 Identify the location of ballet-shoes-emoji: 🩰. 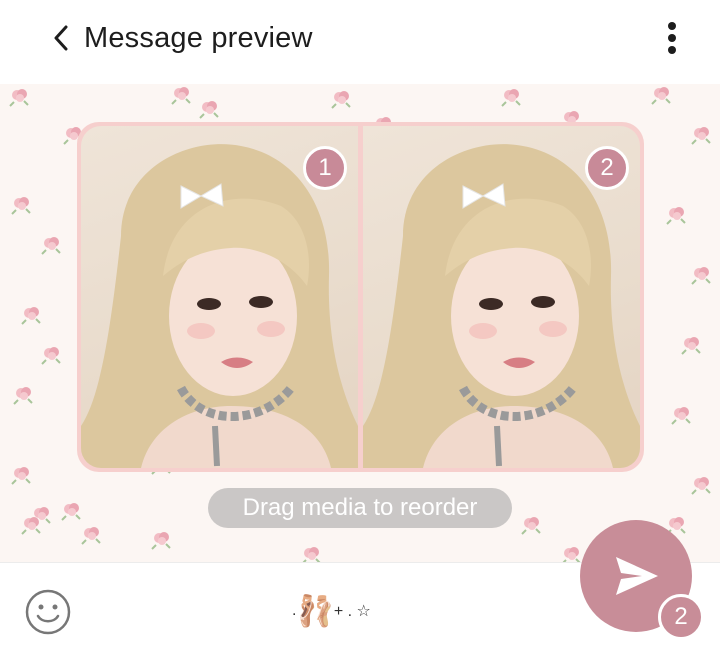
(315, 611).